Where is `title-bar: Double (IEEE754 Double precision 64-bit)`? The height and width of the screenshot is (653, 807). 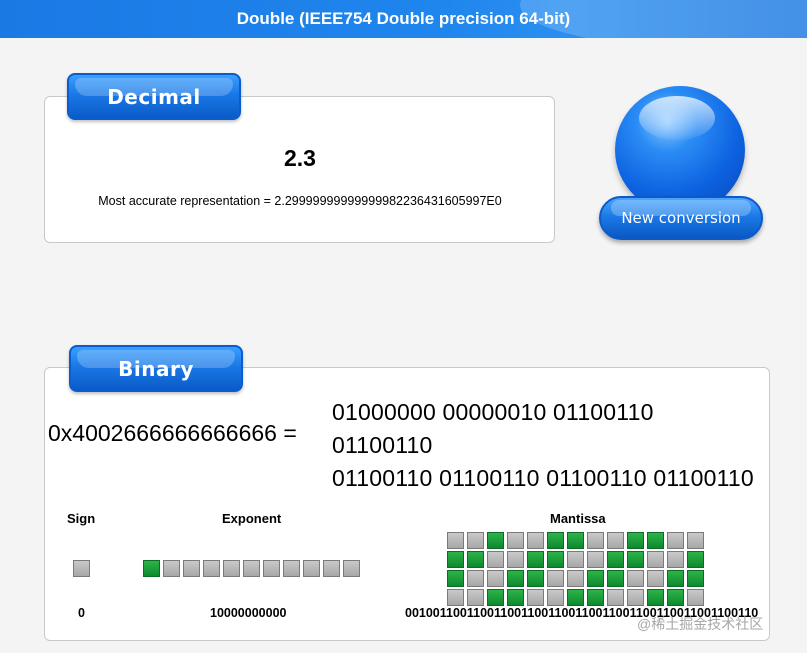 title-bar: Double (IEEE754 Double precision 64-bit) is located at coordinates (403, 19).